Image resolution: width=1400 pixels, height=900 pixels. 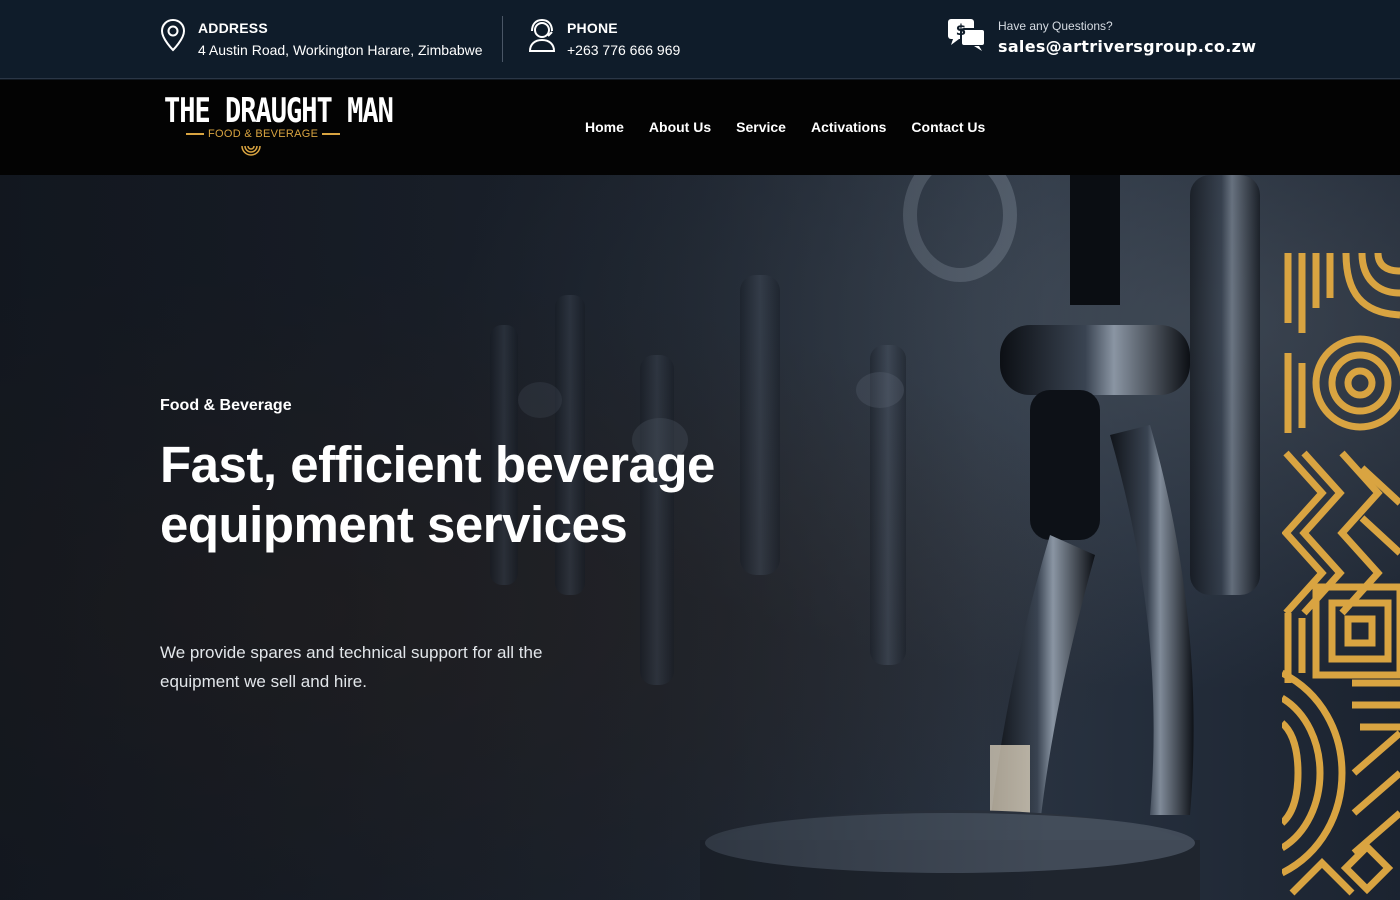 What do you see at coordinates (604, 127) in the screenshot?
I see `nav-home: Home` at bounding box center [604, 127].